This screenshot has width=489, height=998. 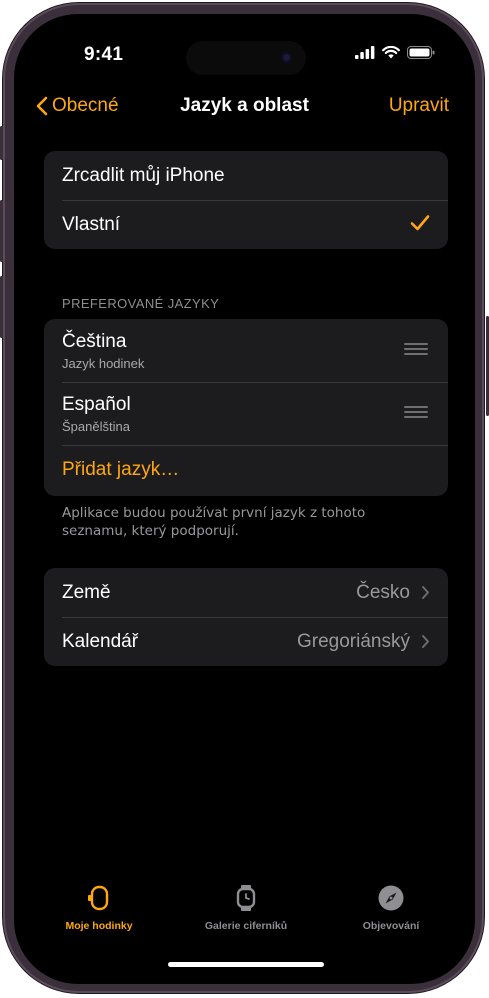 What do you see at coordinates (391, 898) in the screenshot?
I see `compass-icon` at bounding box center [391, 898].